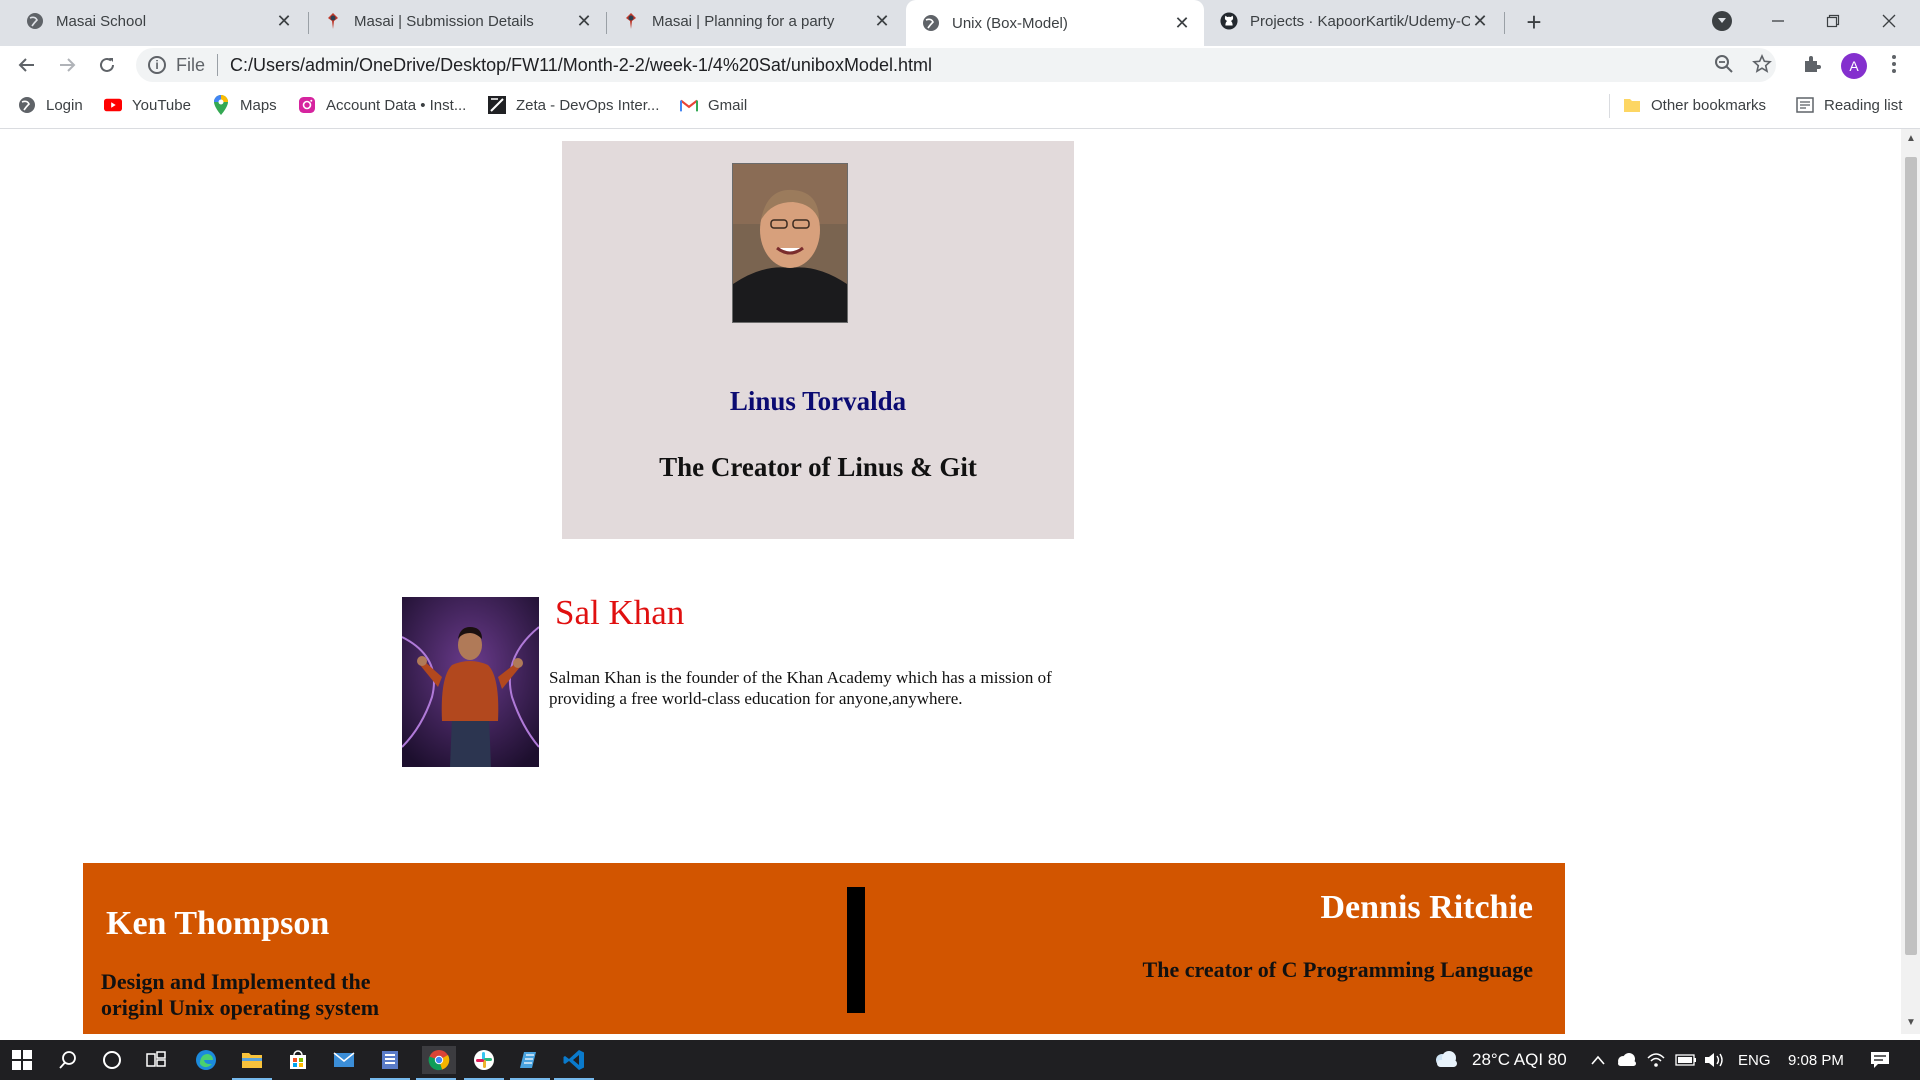 The height and width of the screenshot is (1080, 1920). Describe the element at coordinates (1863, 105) in the screenshot. I see `reading-list-label: Reading list` at that location.